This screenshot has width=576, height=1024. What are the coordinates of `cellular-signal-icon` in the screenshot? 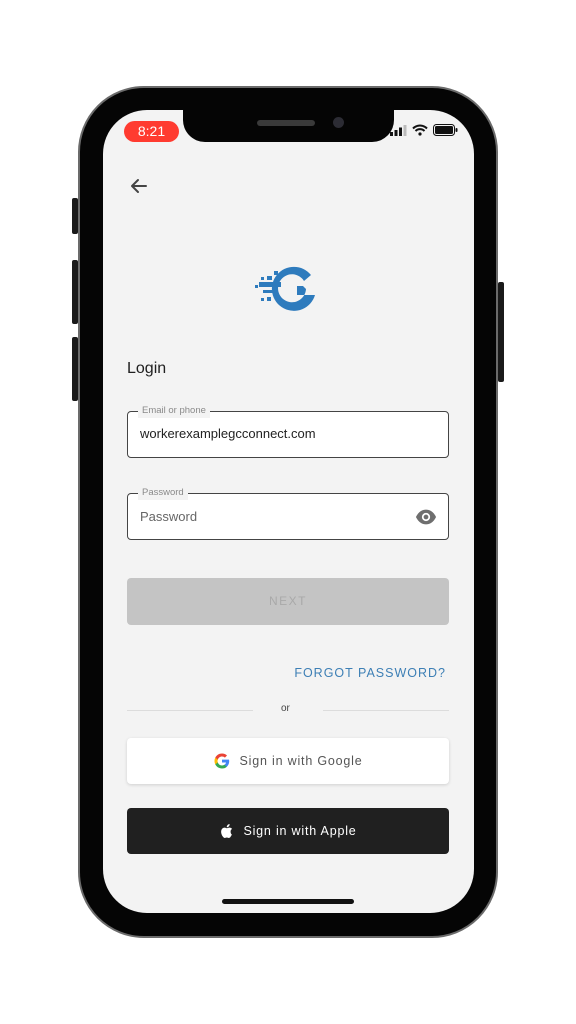 It's located at (398, 130).